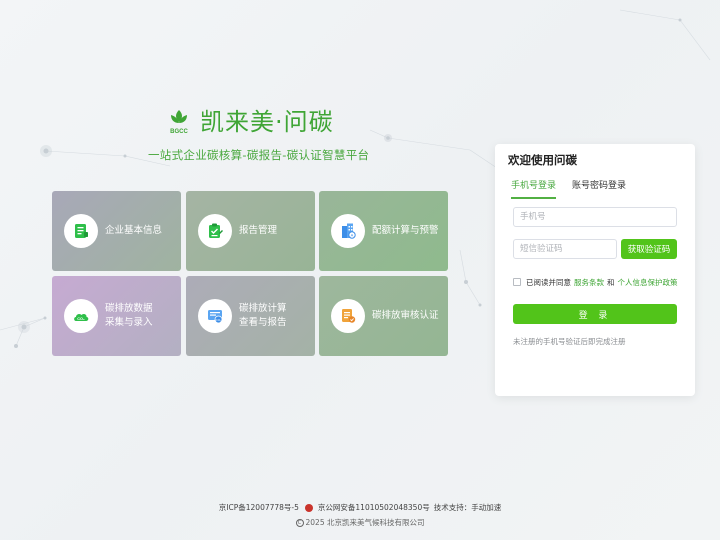 The width and height of the screenshot is (720, 540). I want to click on login-tabs: 手机号登录 账号密码登录, so click(596, 189).